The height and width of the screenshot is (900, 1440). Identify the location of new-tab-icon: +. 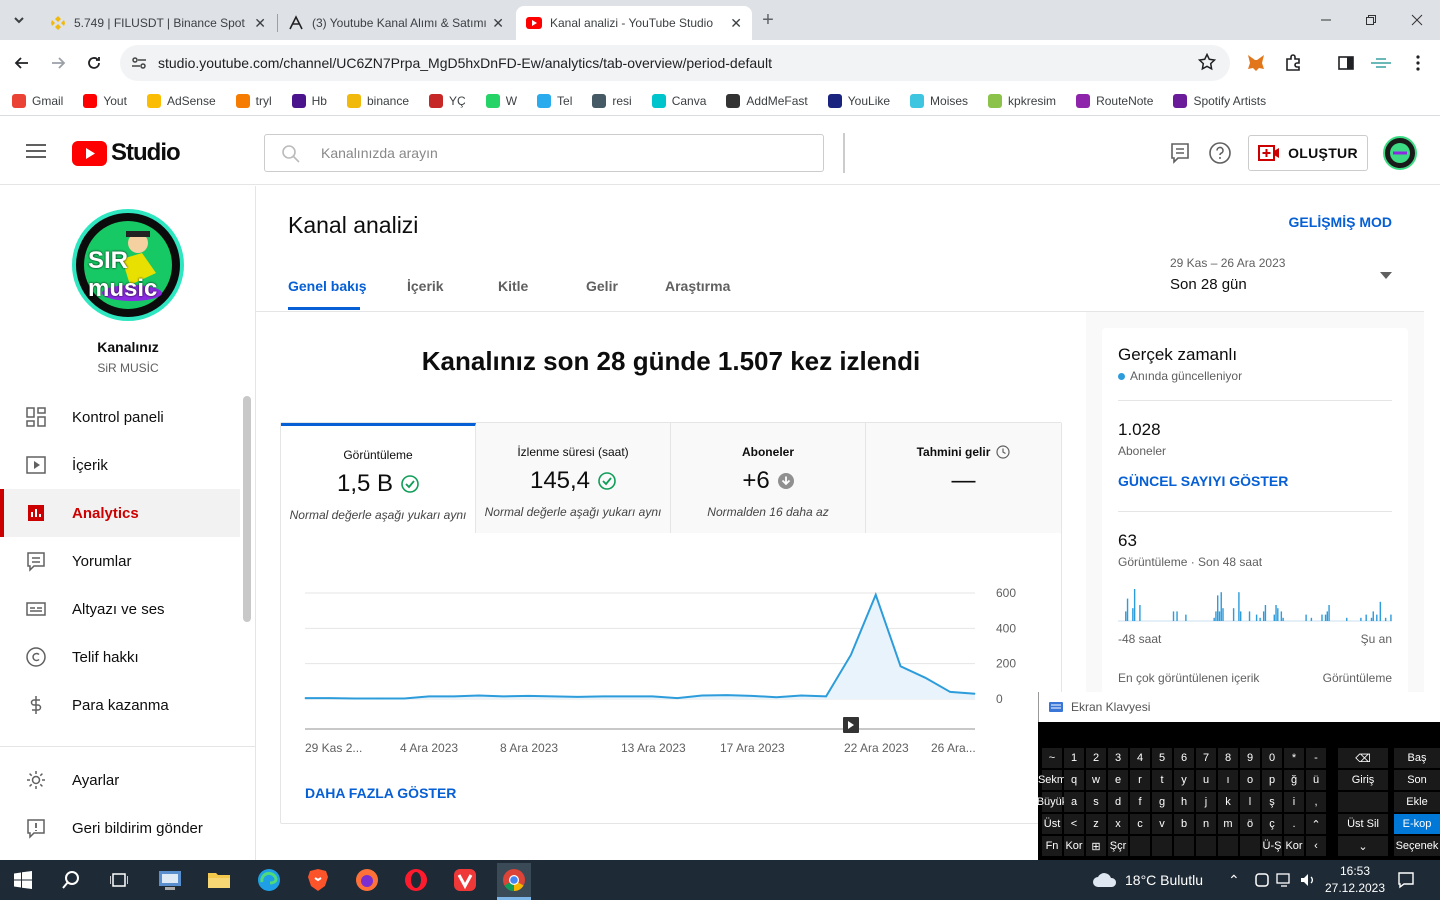
(768, 20).